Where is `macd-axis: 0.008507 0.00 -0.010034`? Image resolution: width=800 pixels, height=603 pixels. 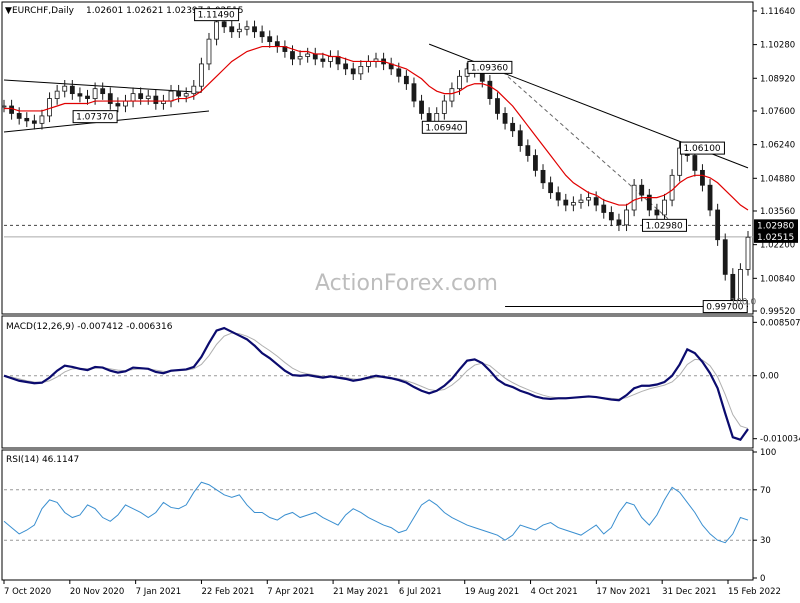 macd-axis: 0.008507 0.00 -0.010034 is located at coordinates (776, 381).